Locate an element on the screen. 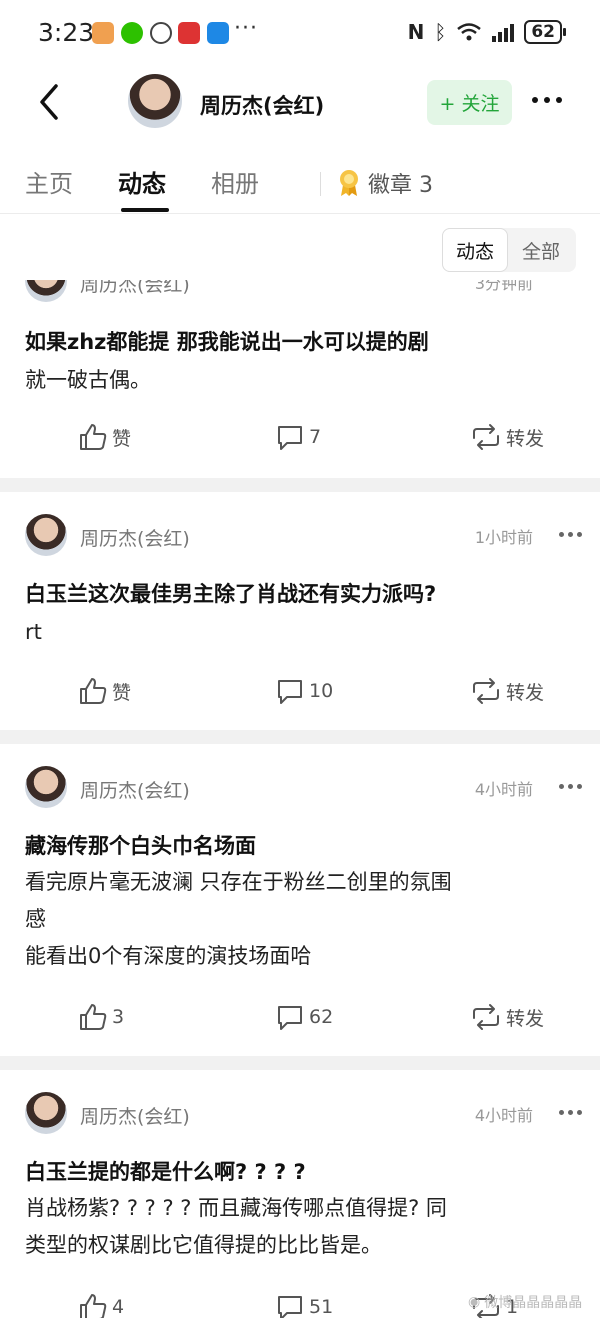 This screenshot has width=600, height=1318. post-time: 3分钟前 is located at coordinates (503, 286).